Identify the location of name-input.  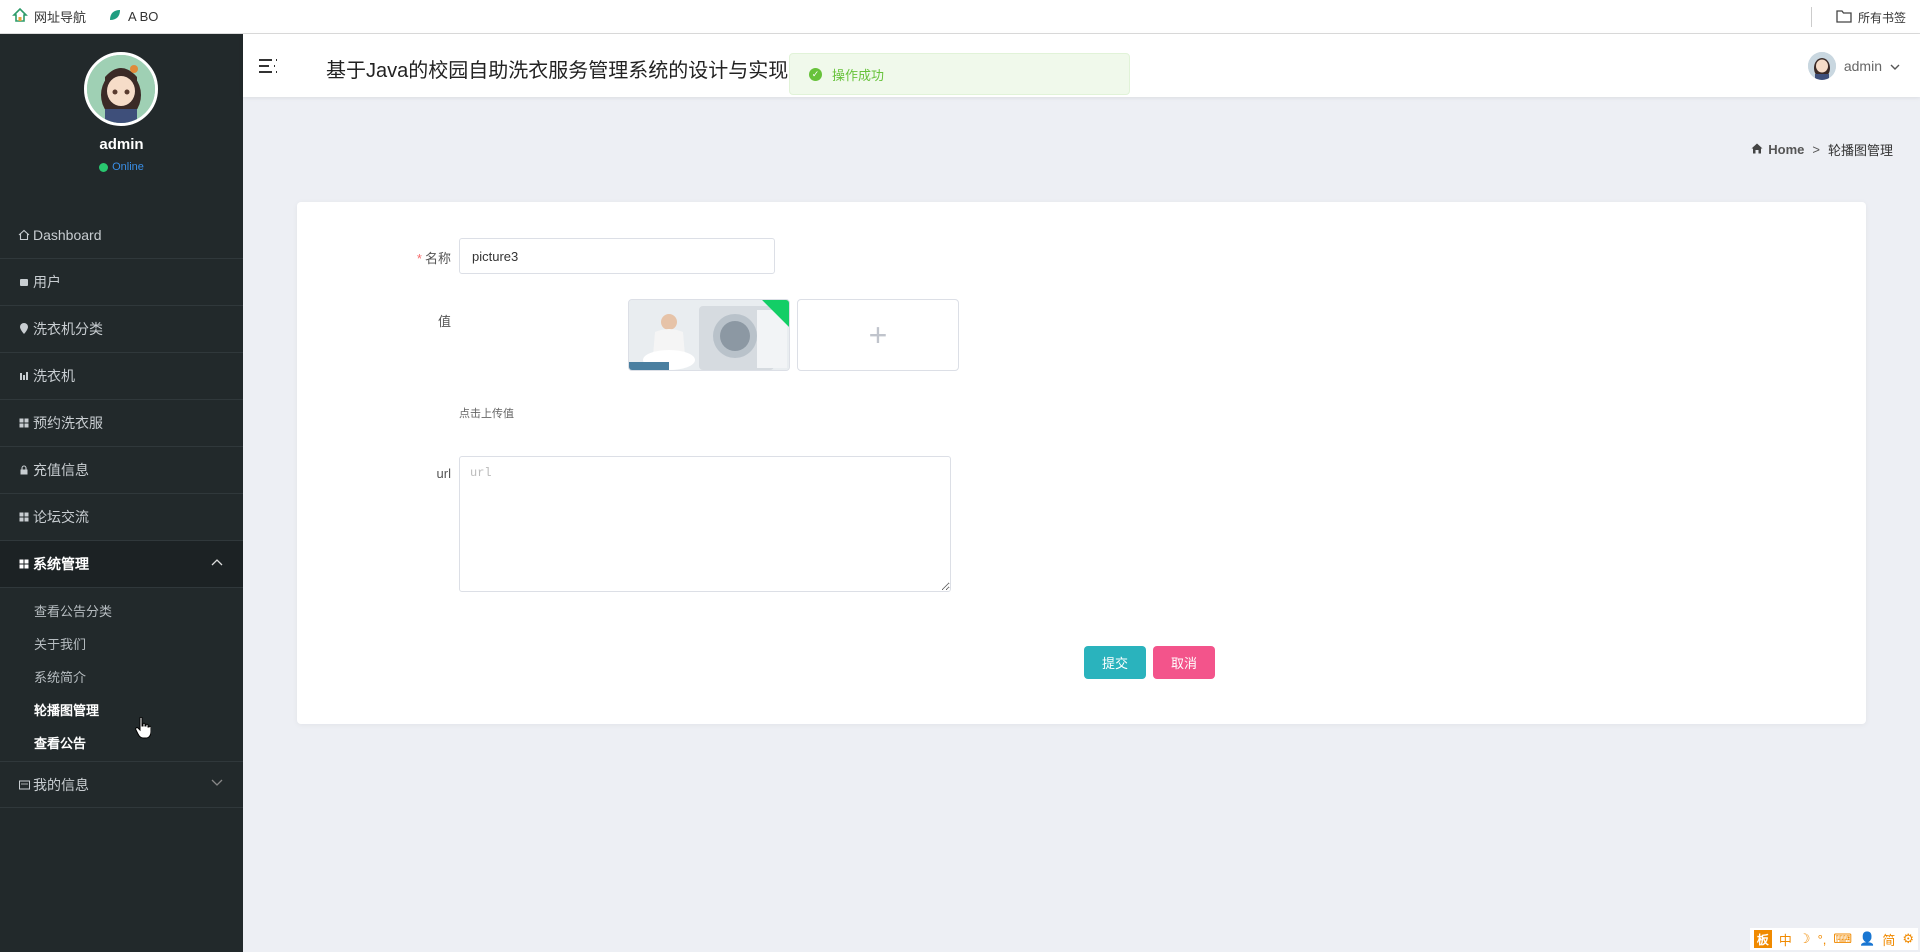
(617, 256).